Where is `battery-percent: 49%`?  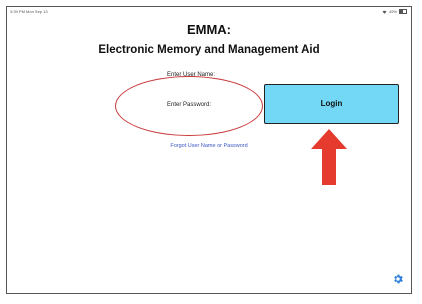
battery-percent: 49% is located at coordinates (392, 11).